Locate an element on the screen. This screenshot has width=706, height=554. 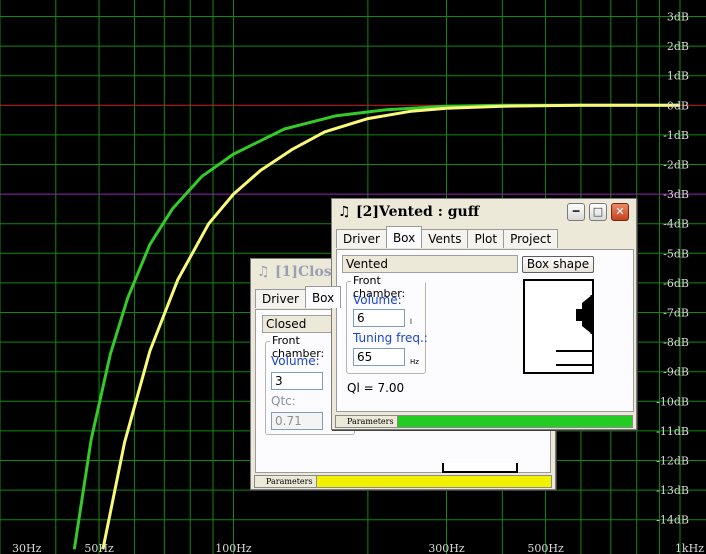
y-tick-label: -3dB is located at coordinates (676, 194).